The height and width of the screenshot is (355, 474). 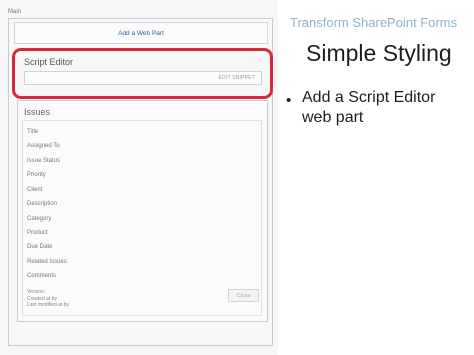 I want to click on modified-text: Last modified at by, so click(x=48, y=305).